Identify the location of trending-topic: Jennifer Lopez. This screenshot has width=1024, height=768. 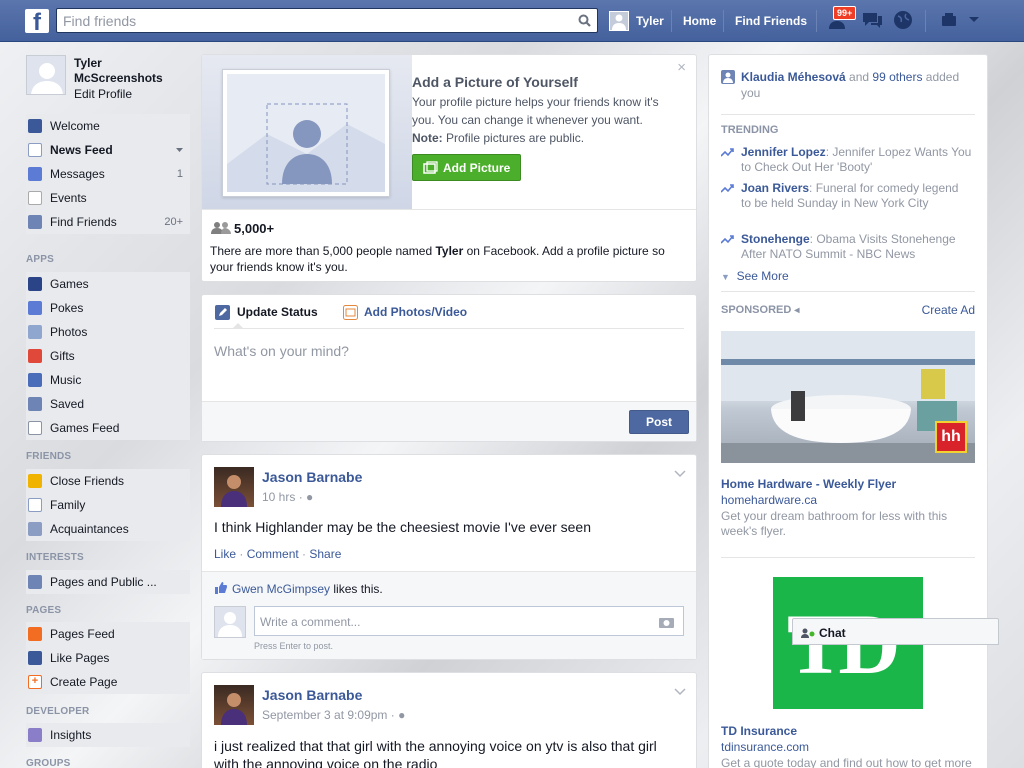
(783, 152).